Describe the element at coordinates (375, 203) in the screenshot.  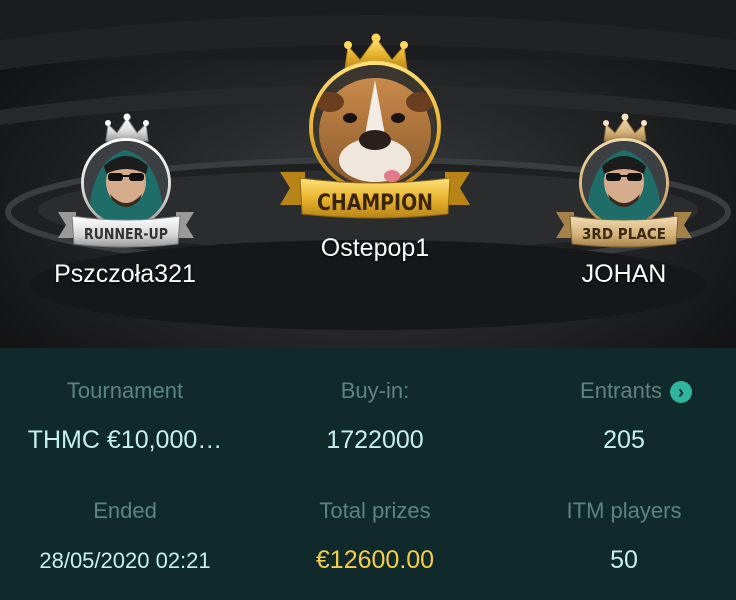
I see `champion-badge: CHAMPION` at that location.